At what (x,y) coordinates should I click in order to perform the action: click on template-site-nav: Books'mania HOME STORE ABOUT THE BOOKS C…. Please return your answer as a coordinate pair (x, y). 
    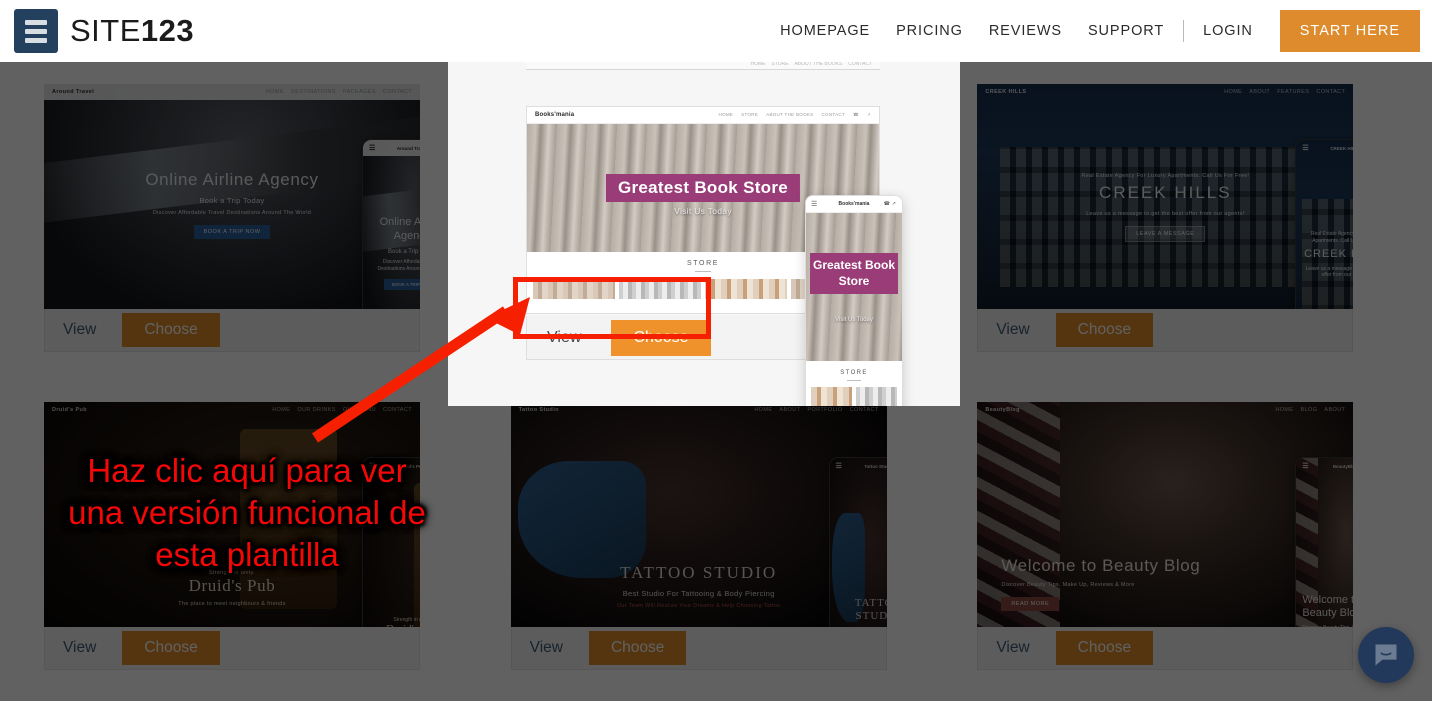
    Looking at the image, I should click on (703, 115).